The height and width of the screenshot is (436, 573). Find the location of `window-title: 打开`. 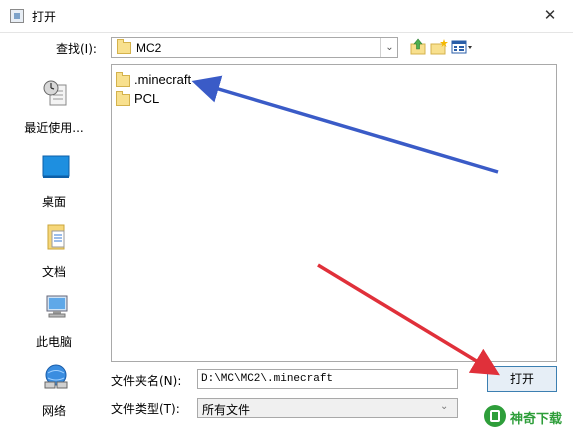

window-title: 打开 is located at coordinates (44, 17).